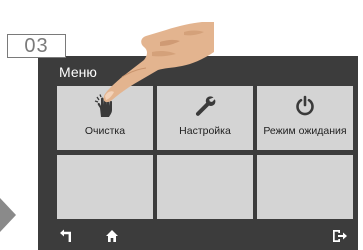 The height and width of the screenshot is (250, 363). I want to click on step-number-badge: 03, so click(36, 46).